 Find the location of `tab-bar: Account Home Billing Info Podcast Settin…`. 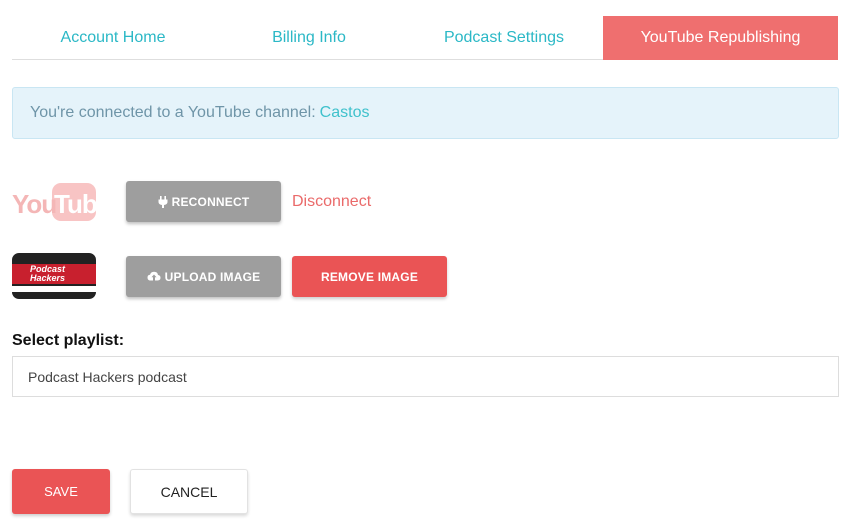

tab-bar: Account Home Billing Info Podcast Settin… is located at coordinates (425, 38).